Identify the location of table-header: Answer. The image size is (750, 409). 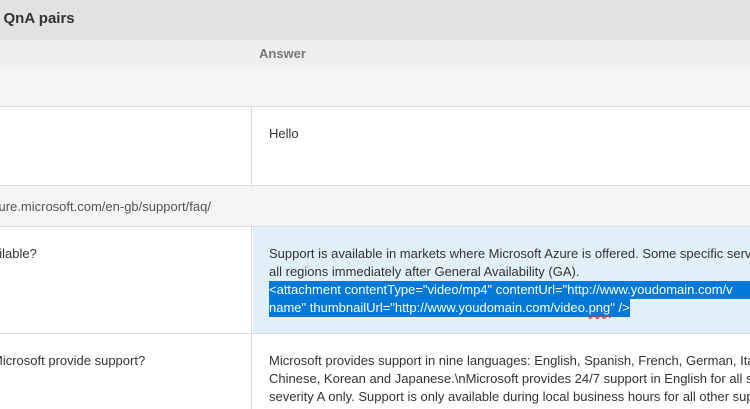
(375, 53).